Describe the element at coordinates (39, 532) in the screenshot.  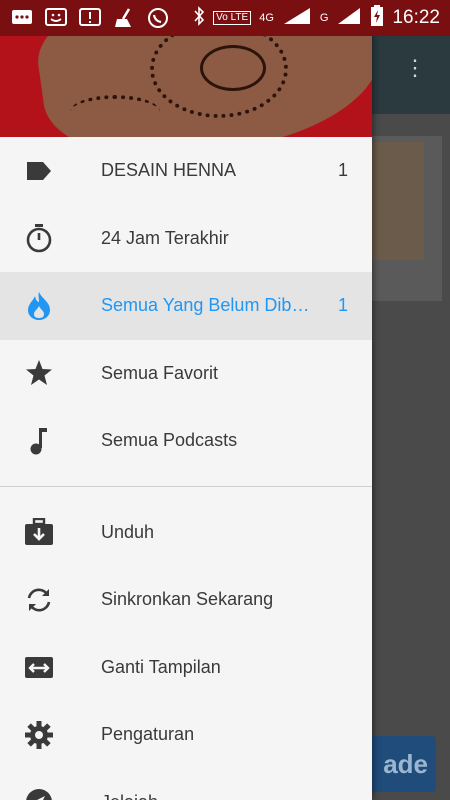
I see `download-briefcase-icon` at that location.